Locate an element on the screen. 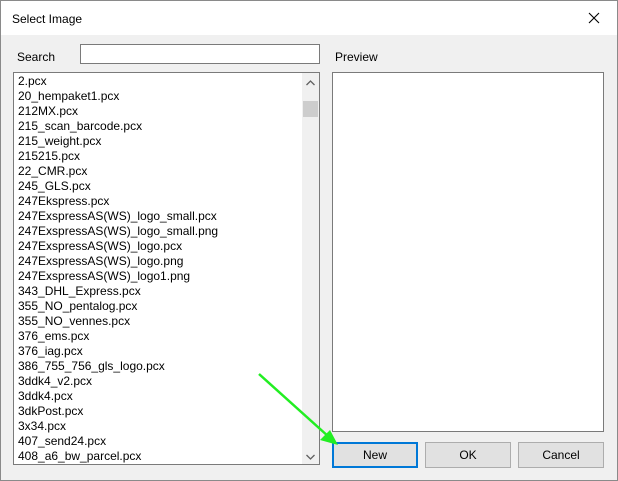 The height and width of the screenshot is (481, 618). scroll-down-button is located at coordinates (310, 455).